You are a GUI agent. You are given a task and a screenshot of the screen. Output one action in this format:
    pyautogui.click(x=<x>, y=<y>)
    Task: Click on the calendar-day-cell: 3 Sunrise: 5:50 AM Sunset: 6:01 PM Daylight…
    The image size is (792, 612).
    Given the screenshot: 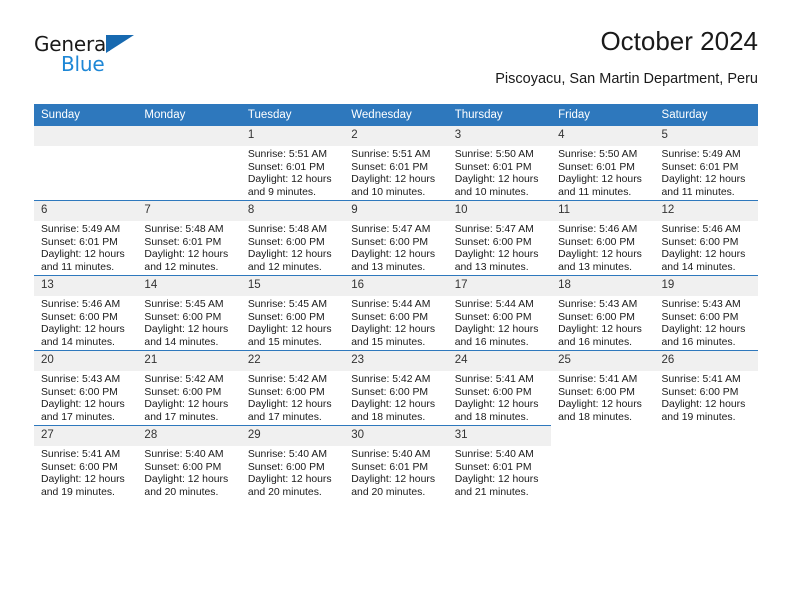 What is the action you would take?
    pyautogui.click(x=499, y=163)
    